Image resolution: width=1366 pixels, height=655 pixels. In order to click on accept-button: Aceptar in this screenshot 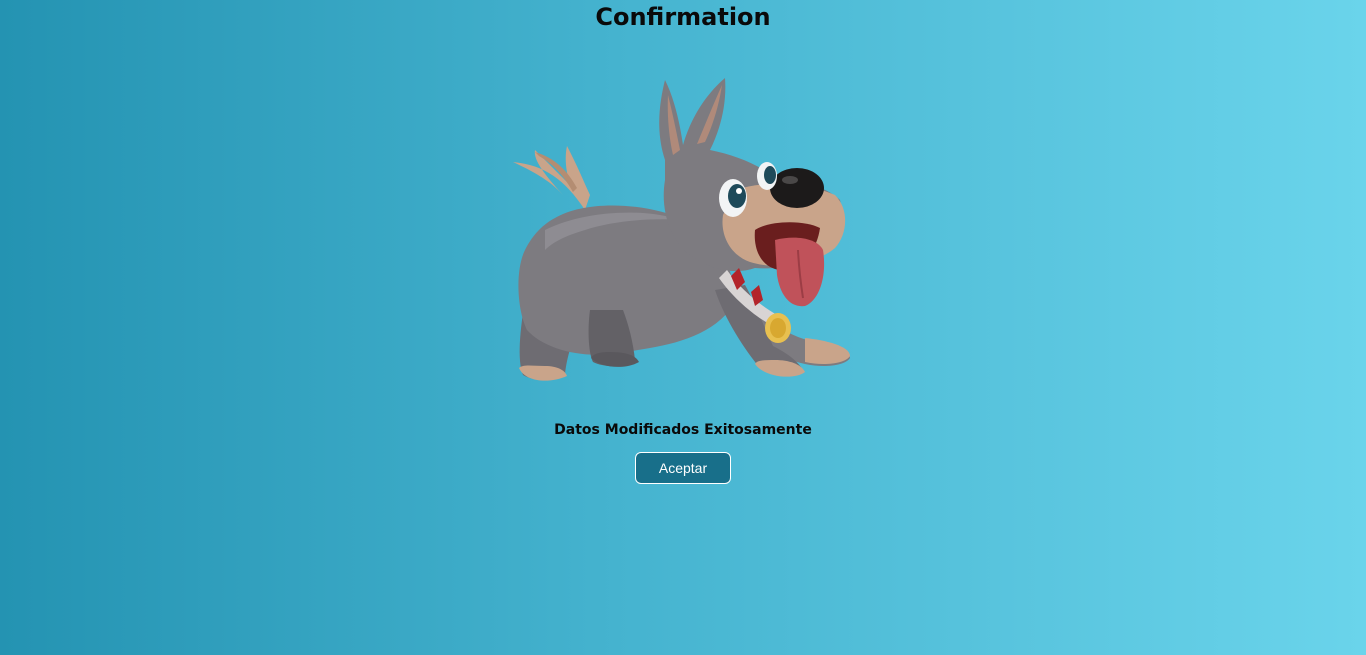, I will do `click(683, 468)`.